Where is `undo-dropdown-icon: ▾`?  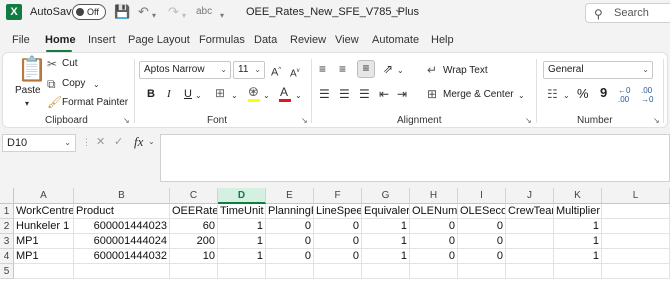 undo-dropdown-icon: ▾ is located at coordinates (154, 16).